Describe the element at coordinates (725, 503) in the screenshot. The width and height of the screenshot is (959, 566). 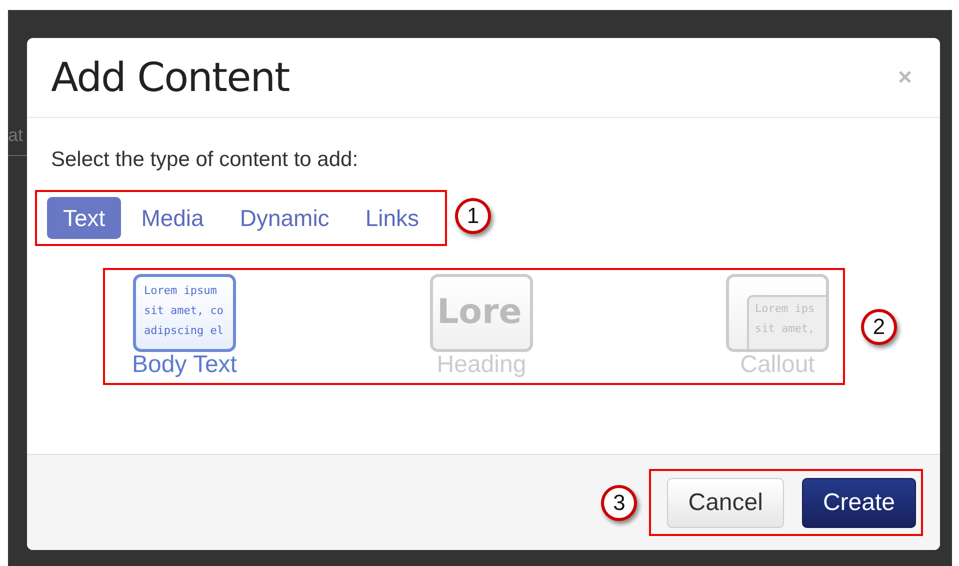
I see `cancel-button: Cancel` at that location.